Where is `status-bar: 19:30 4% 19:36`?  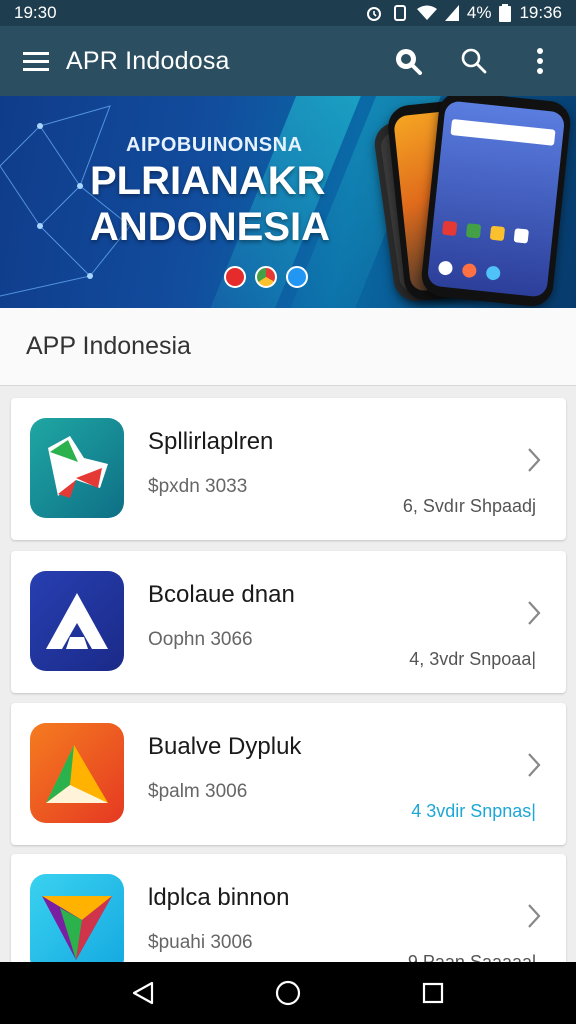
status-bar: 19:30 4% 19:36 is located at coordinates (288, 13).